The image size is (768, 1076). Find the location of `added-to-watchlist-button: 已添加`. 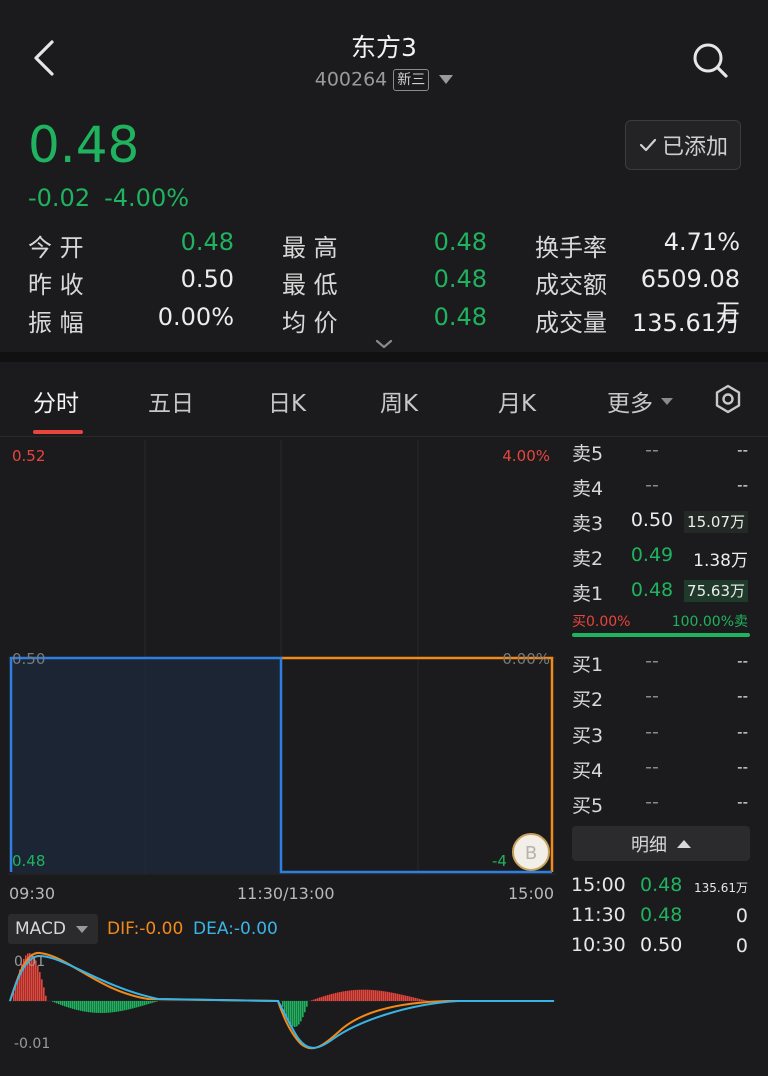

added-to-watchlist-button: 已添加 is located at coordinates (683, 145).